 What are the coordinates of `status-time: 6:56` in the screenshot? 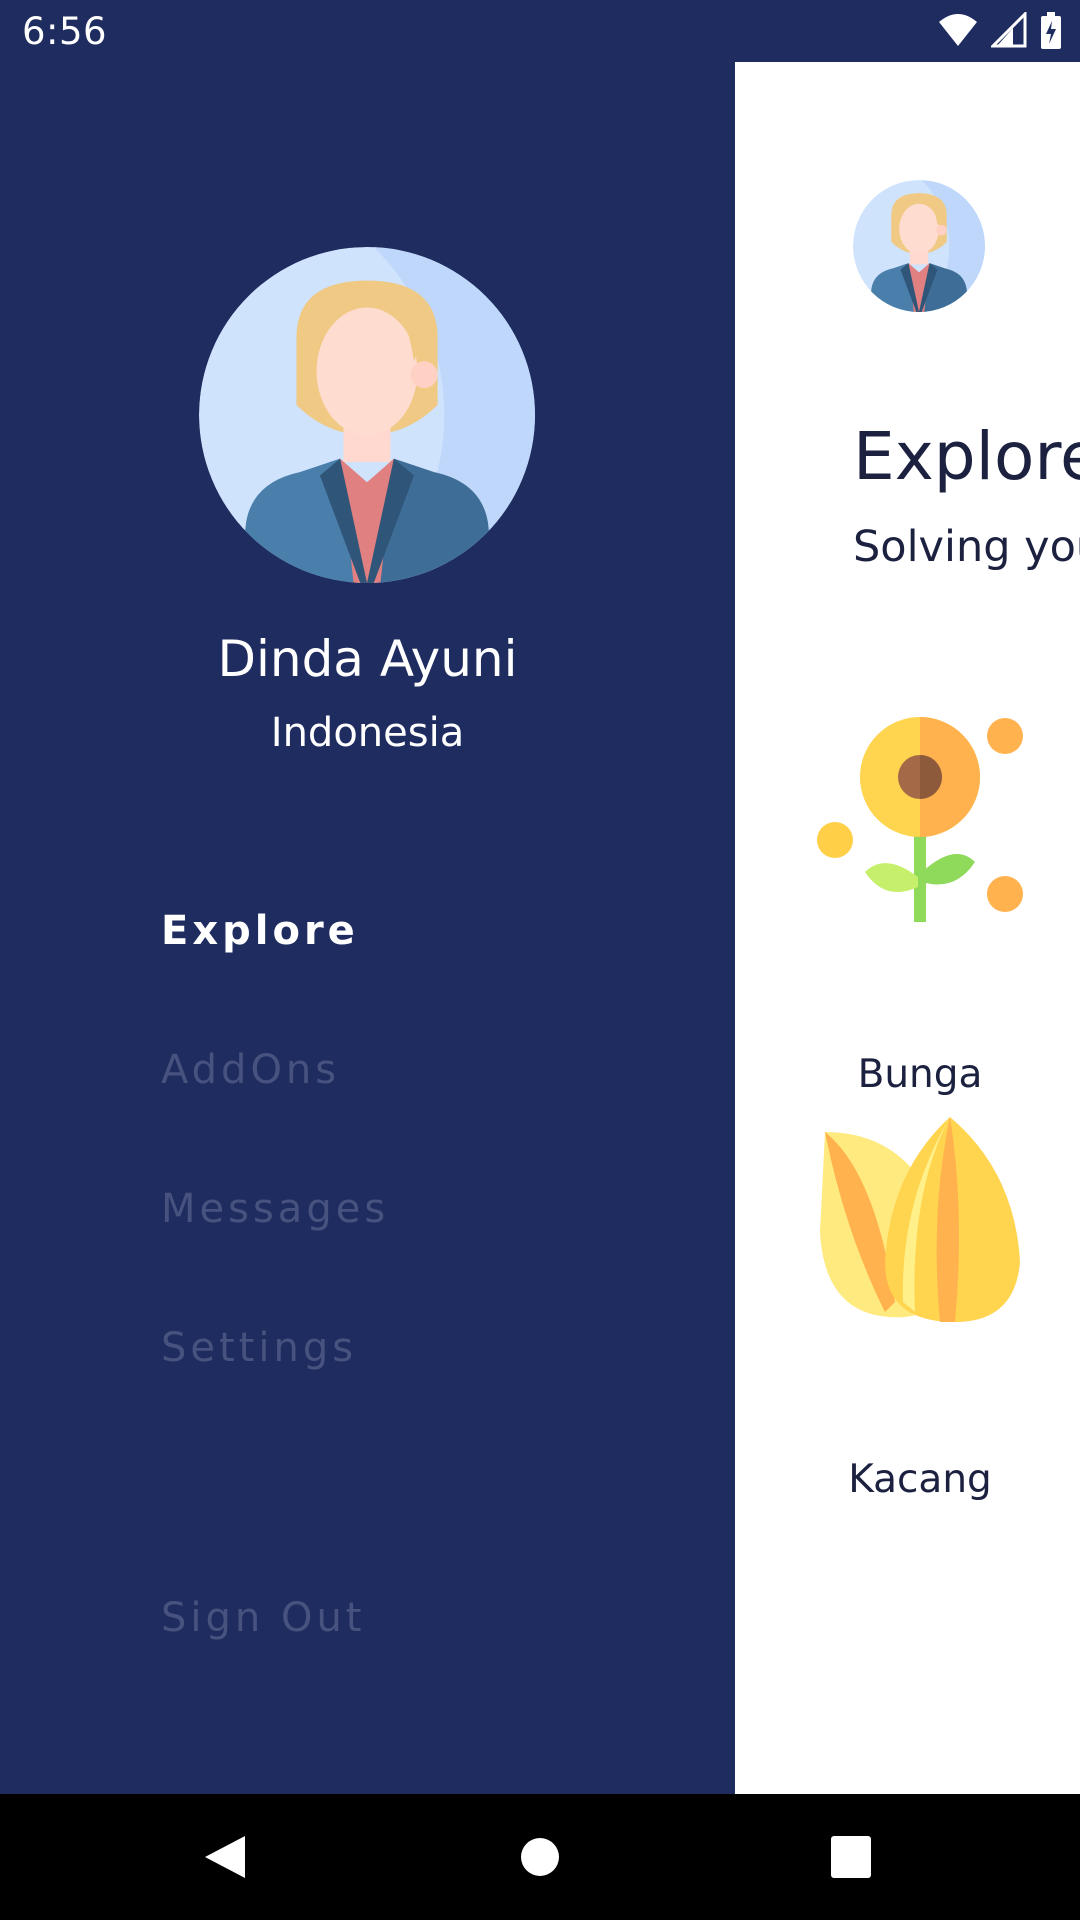 It's located at (65, 31).